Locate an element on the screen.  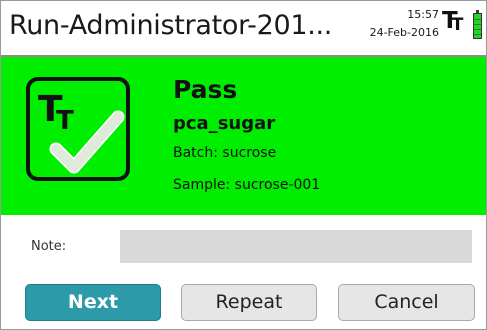
next-button: Next is located at coordinates (93, 302).